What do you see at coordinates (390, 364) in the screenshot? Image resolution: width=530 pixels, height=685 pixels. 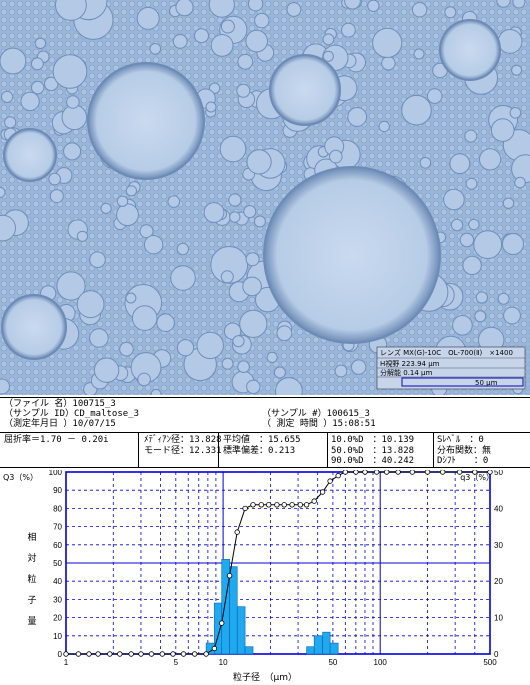 I see `fov-label: H視野` at bounding box center [390, 364].